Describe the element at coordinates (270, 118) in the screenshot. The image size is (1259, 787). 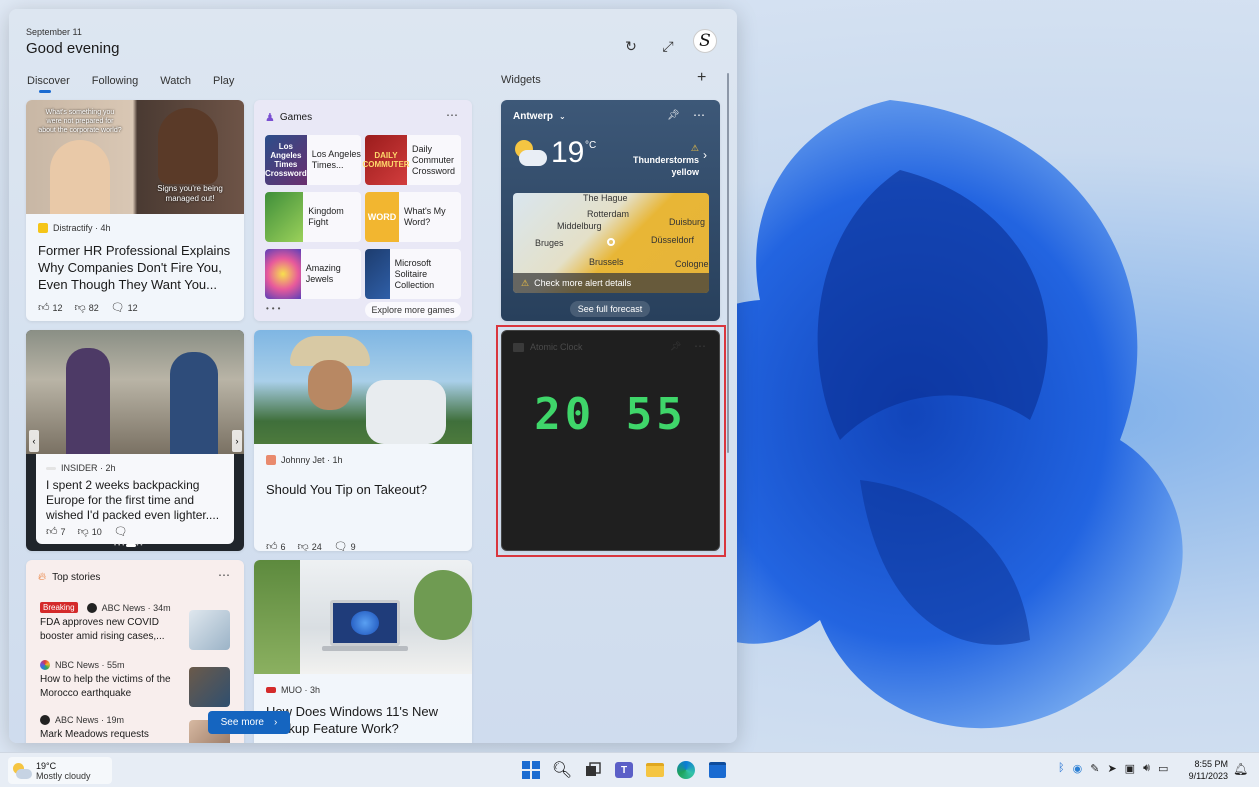
I see `games-icon: ♟` at that location.